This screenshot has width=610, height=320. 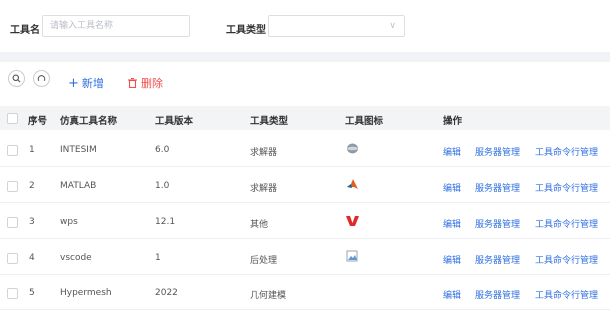 I want to click on table-header: 序号 仿真工具名称 工具版本 工具类型 工具图标 操作, so click(x=305, y=118).